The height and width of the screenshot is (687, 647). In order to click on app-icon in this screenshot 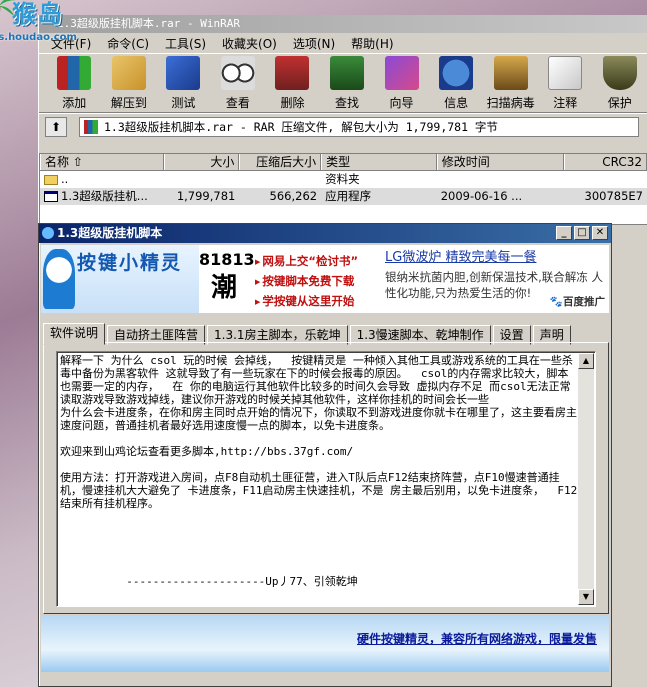, I will do `click(48, 233)`.